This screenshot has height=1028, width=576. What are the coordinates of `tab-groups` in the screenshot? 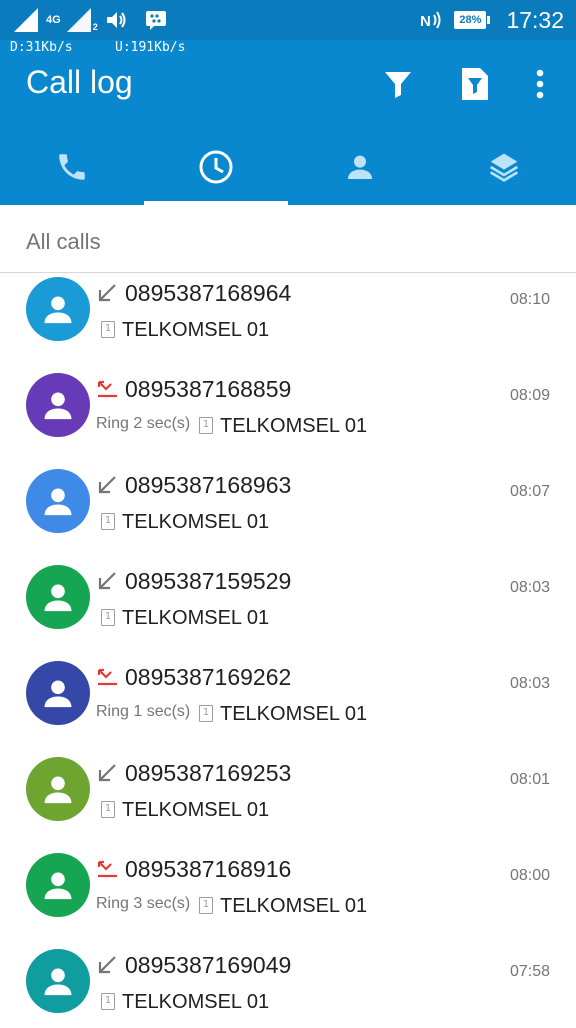 It's located at (504, 166).